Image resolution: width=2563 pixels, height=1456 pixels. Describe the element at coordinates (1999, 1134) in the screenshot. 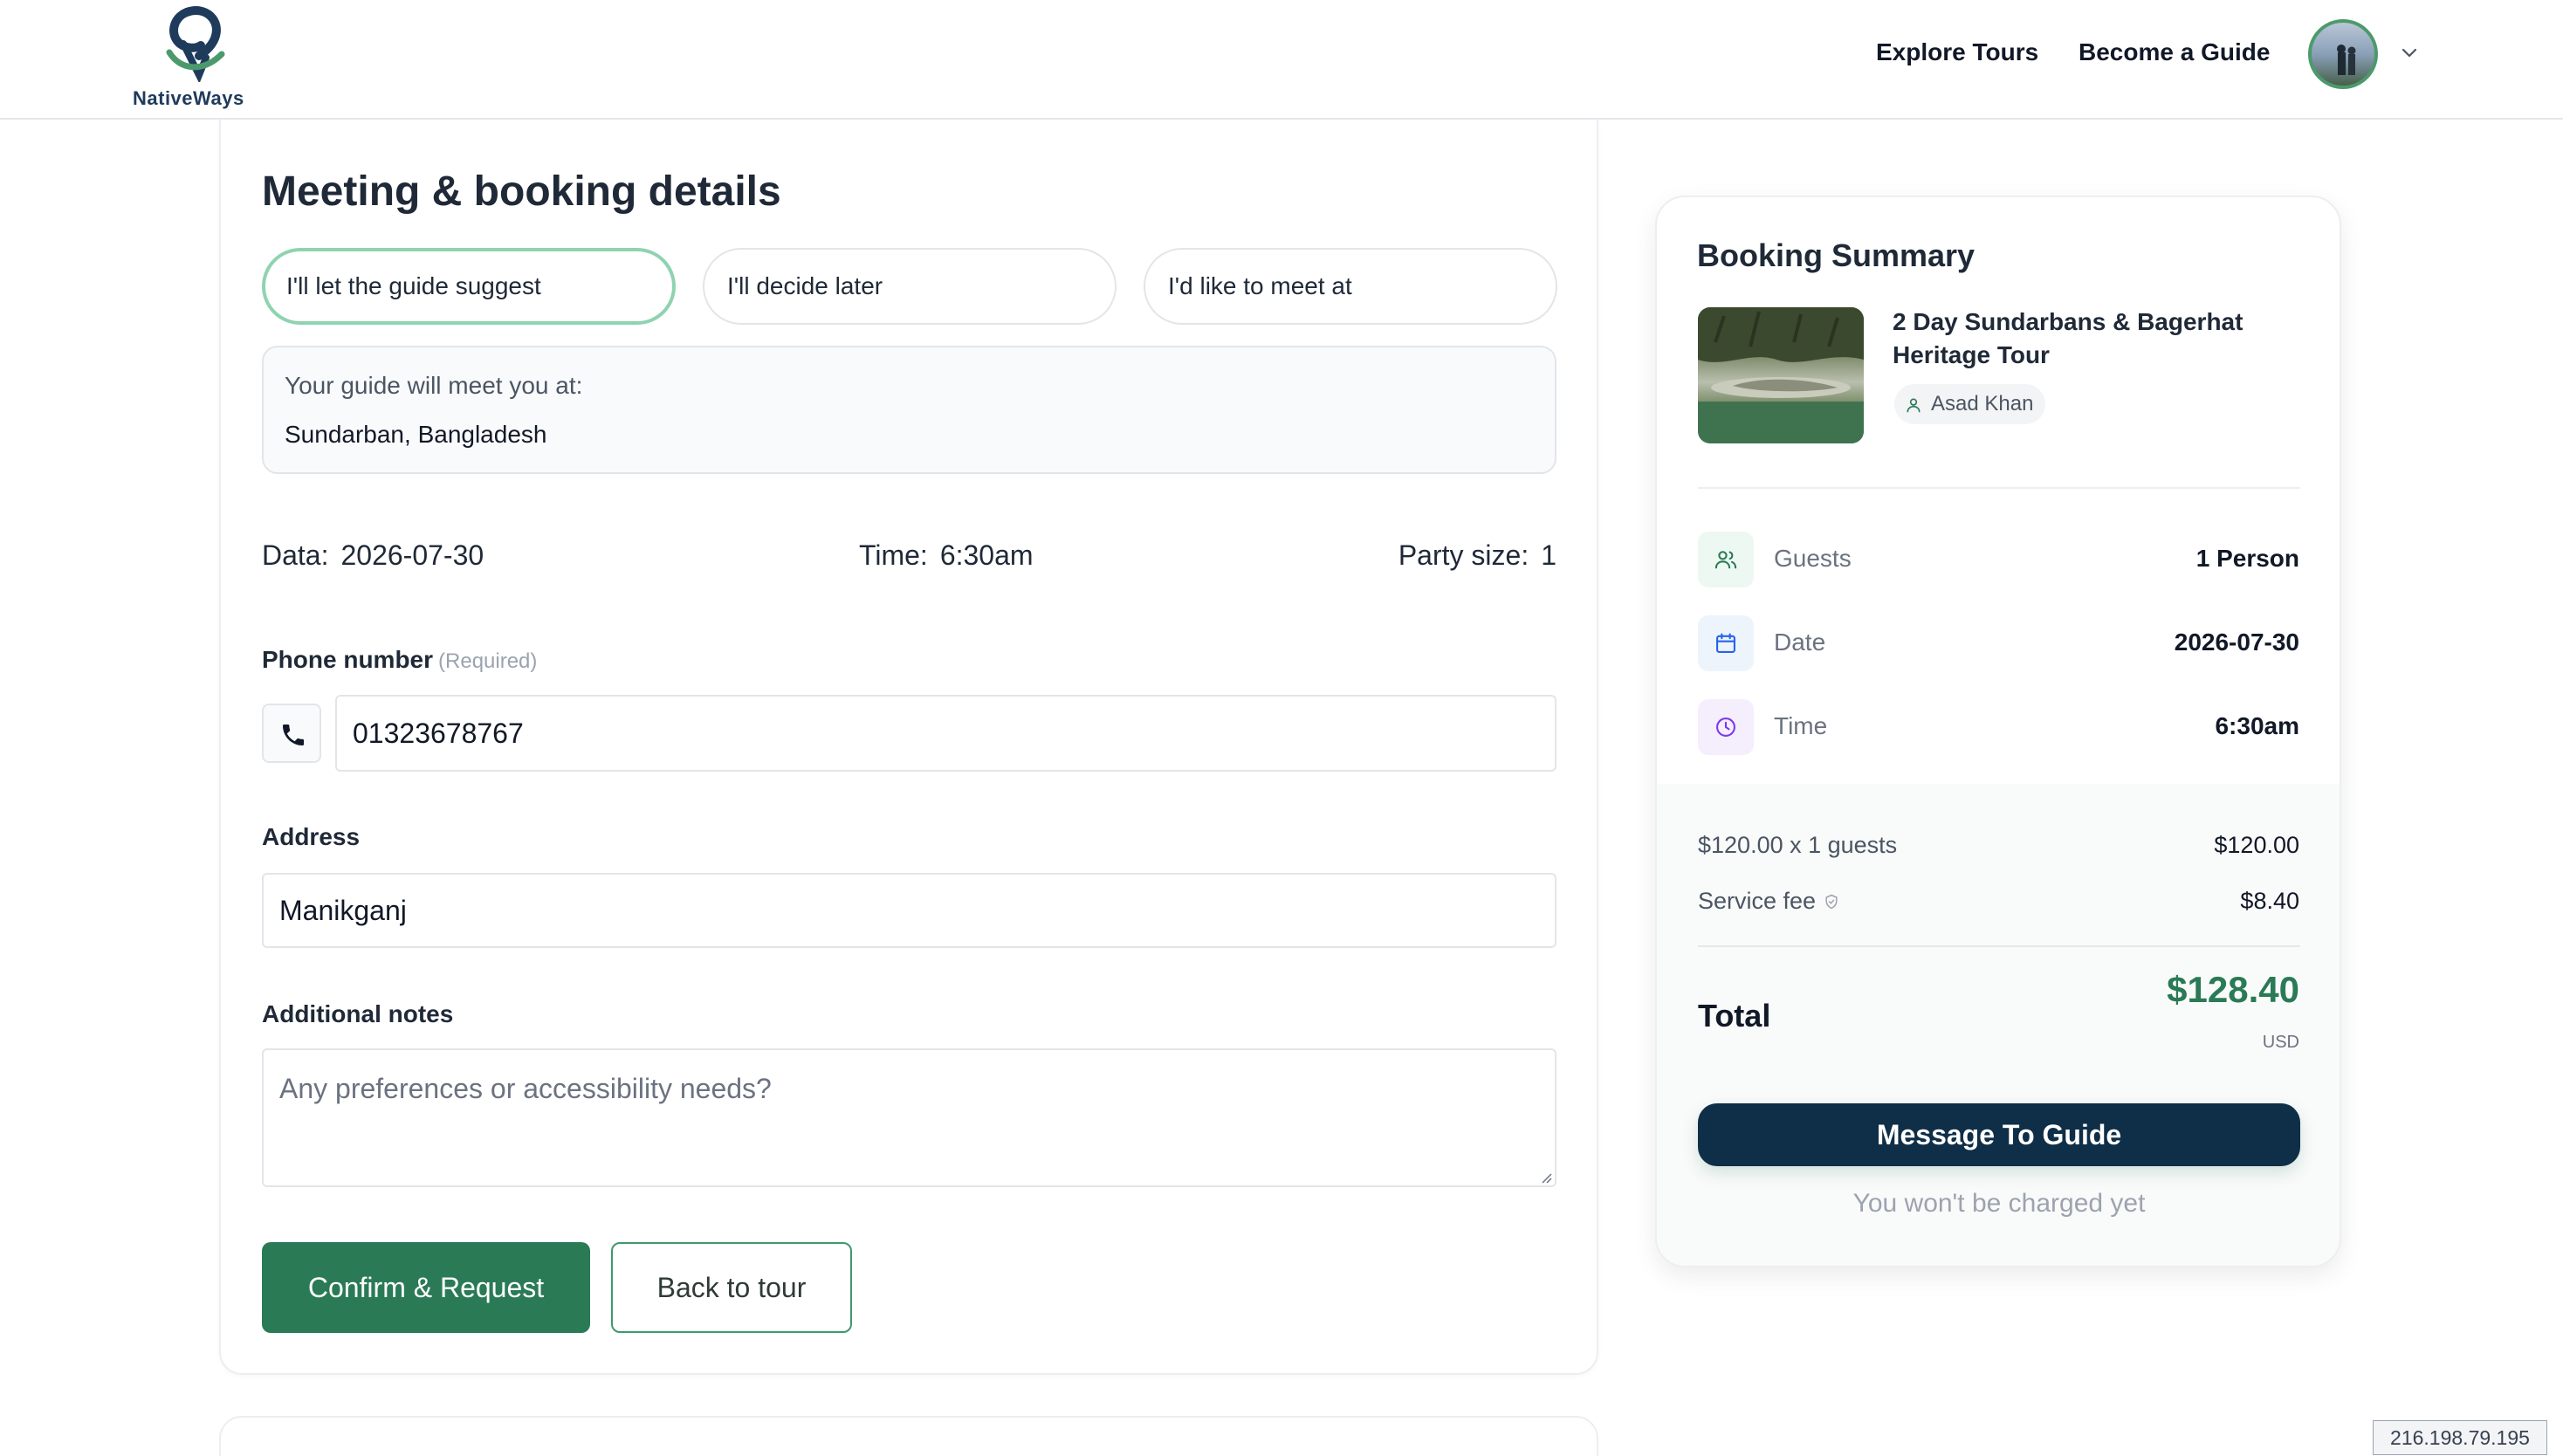

I see `message-guide-button: Message To Guide` at that location.